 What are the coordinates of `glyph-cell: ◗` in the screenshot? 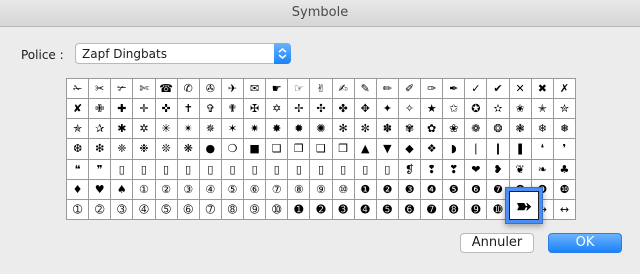 It's located at (454, 149).